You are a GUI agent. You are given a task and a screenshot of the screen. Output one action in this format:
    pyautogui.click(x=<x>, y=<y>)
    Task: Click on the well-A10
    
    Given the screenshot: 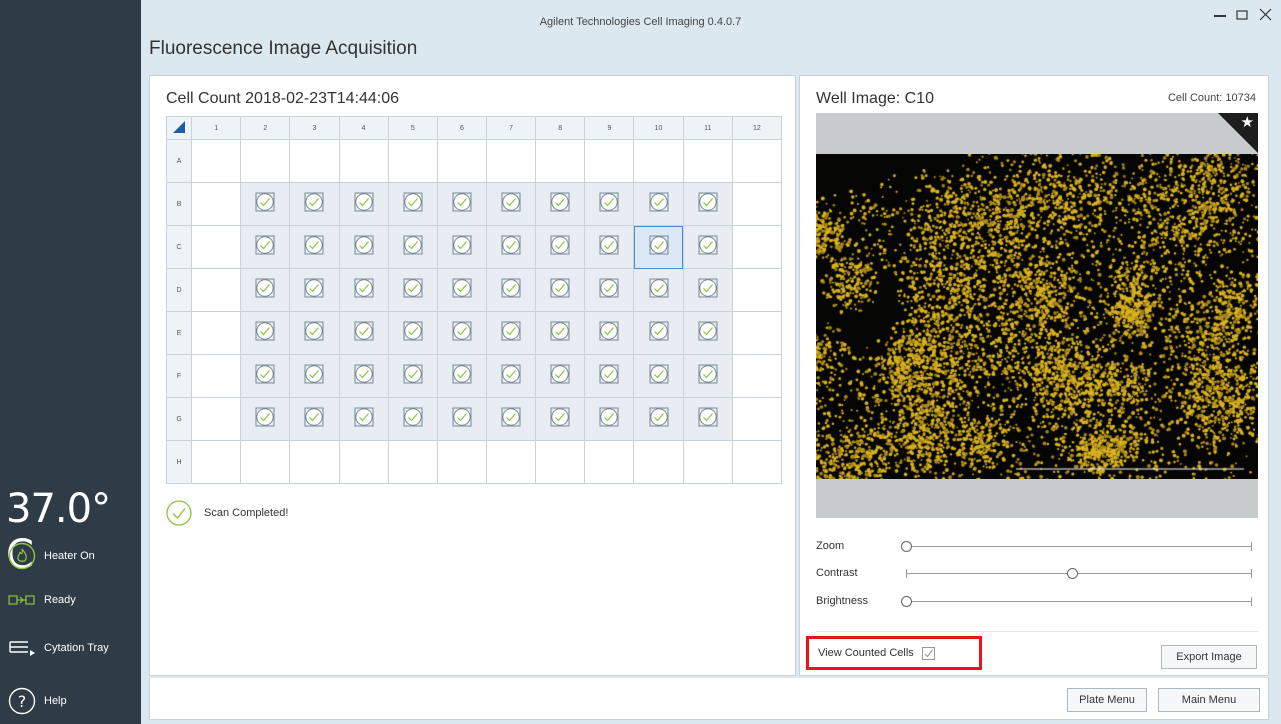 What is the action you would take?
    pyautogui.click(x=658, y=161)
    